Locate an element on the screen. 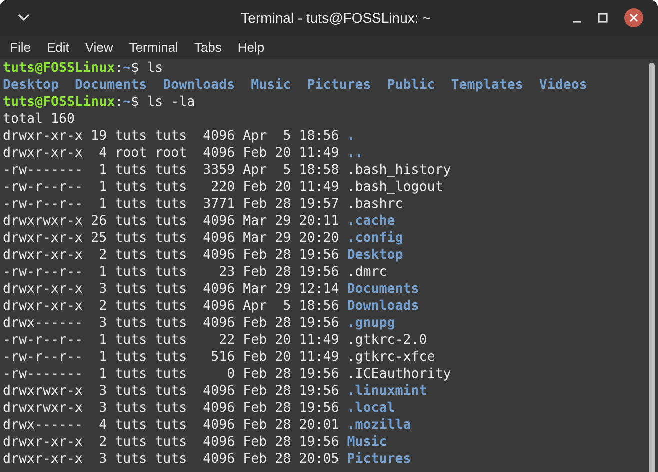  scrollbar is located at coordinates (651, 265).